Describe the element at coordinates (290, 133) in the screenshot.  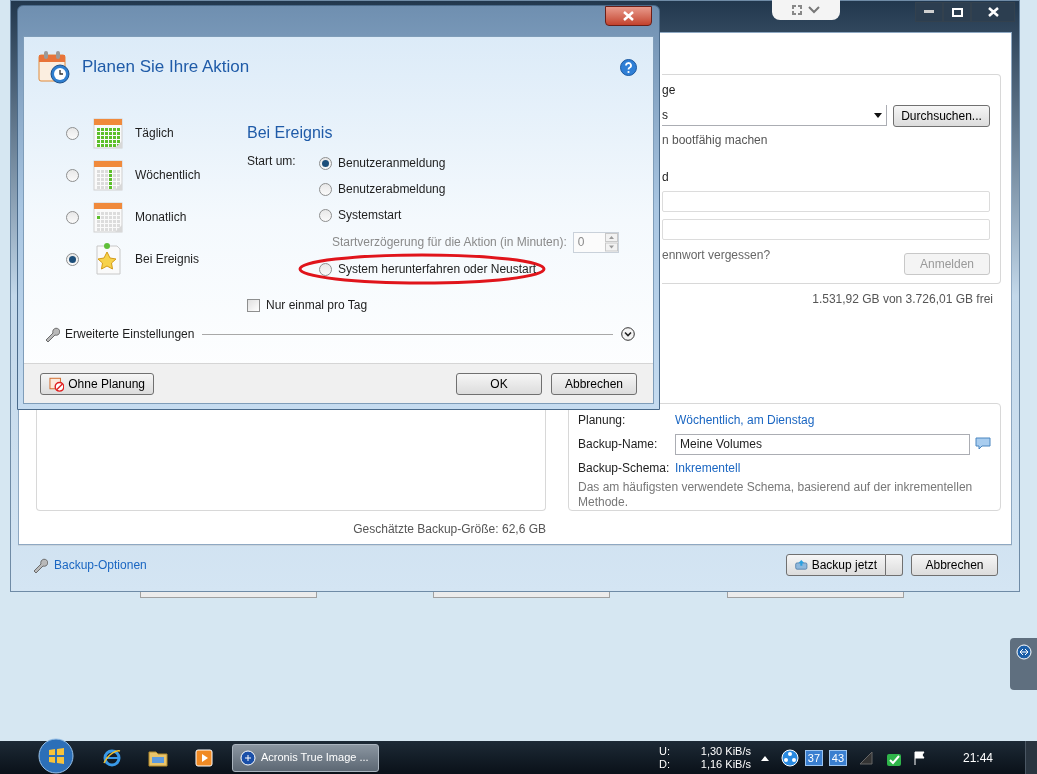
I see `section-heading: Bei Ereignis` at that location.